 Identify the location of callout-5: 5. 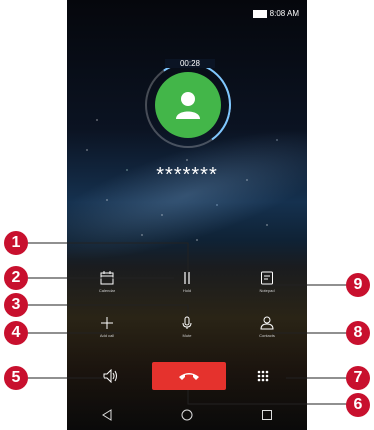
(16, 378).